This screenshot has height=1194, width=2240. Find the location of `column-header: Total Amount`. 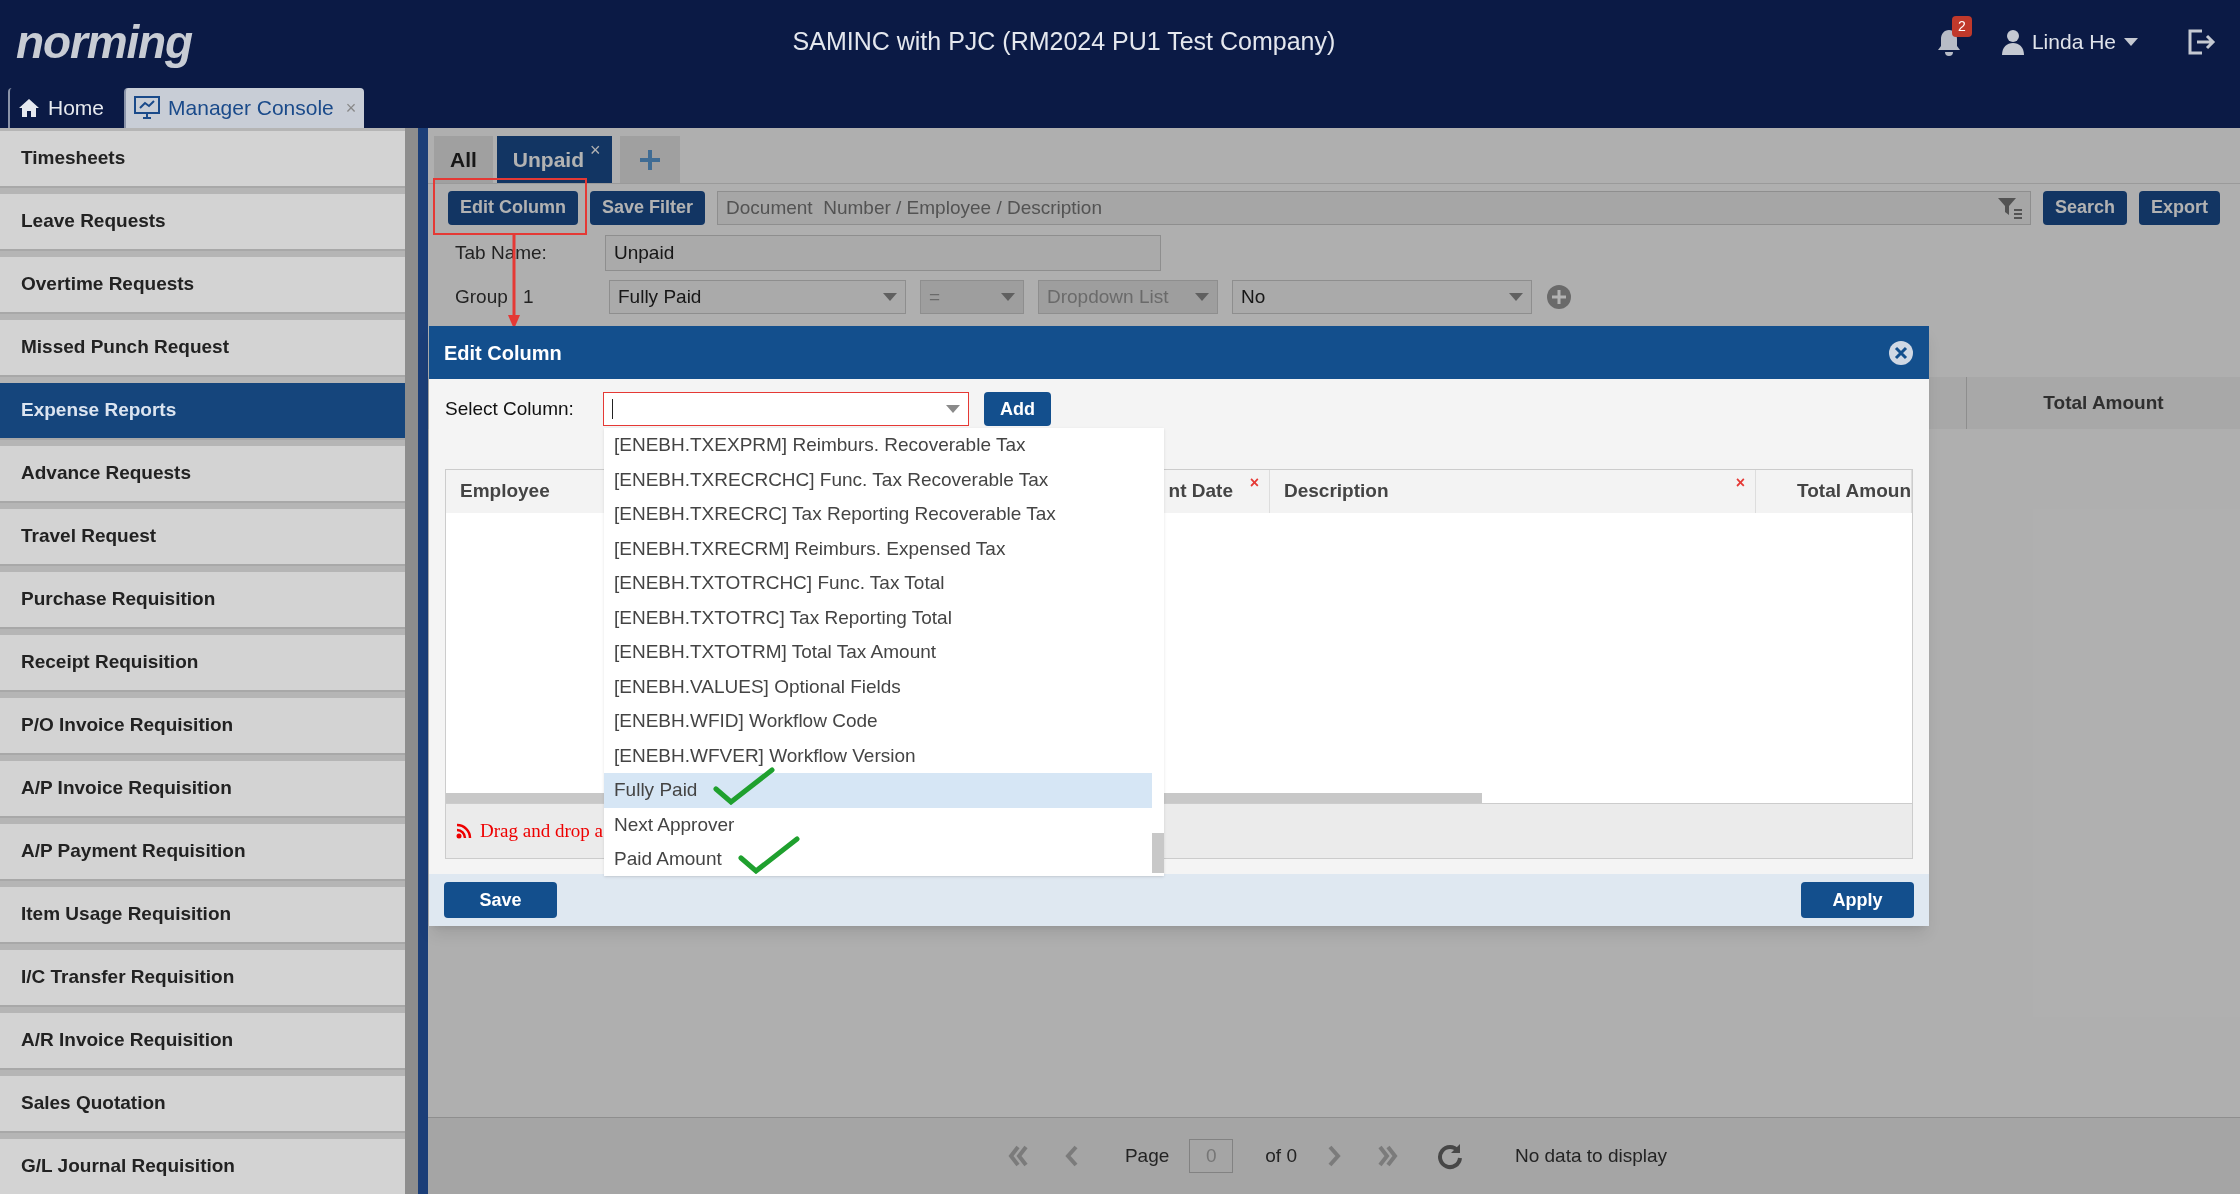

column-header: Total Amount is located at coordinates (2103, 403).